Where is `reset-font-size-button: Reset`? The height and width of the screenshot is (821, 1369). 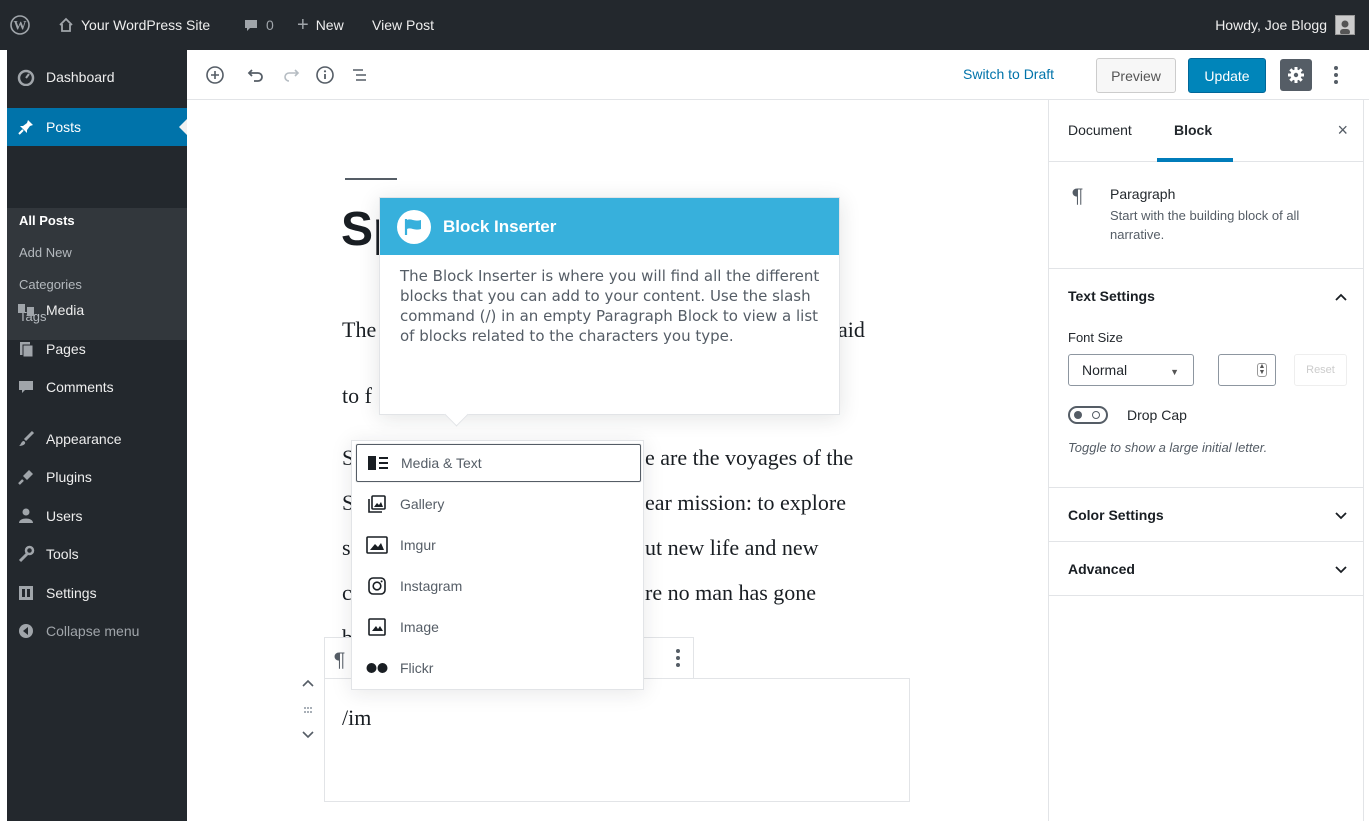
reset-font-size-button: Reset is located at coordinates (1320, 370).